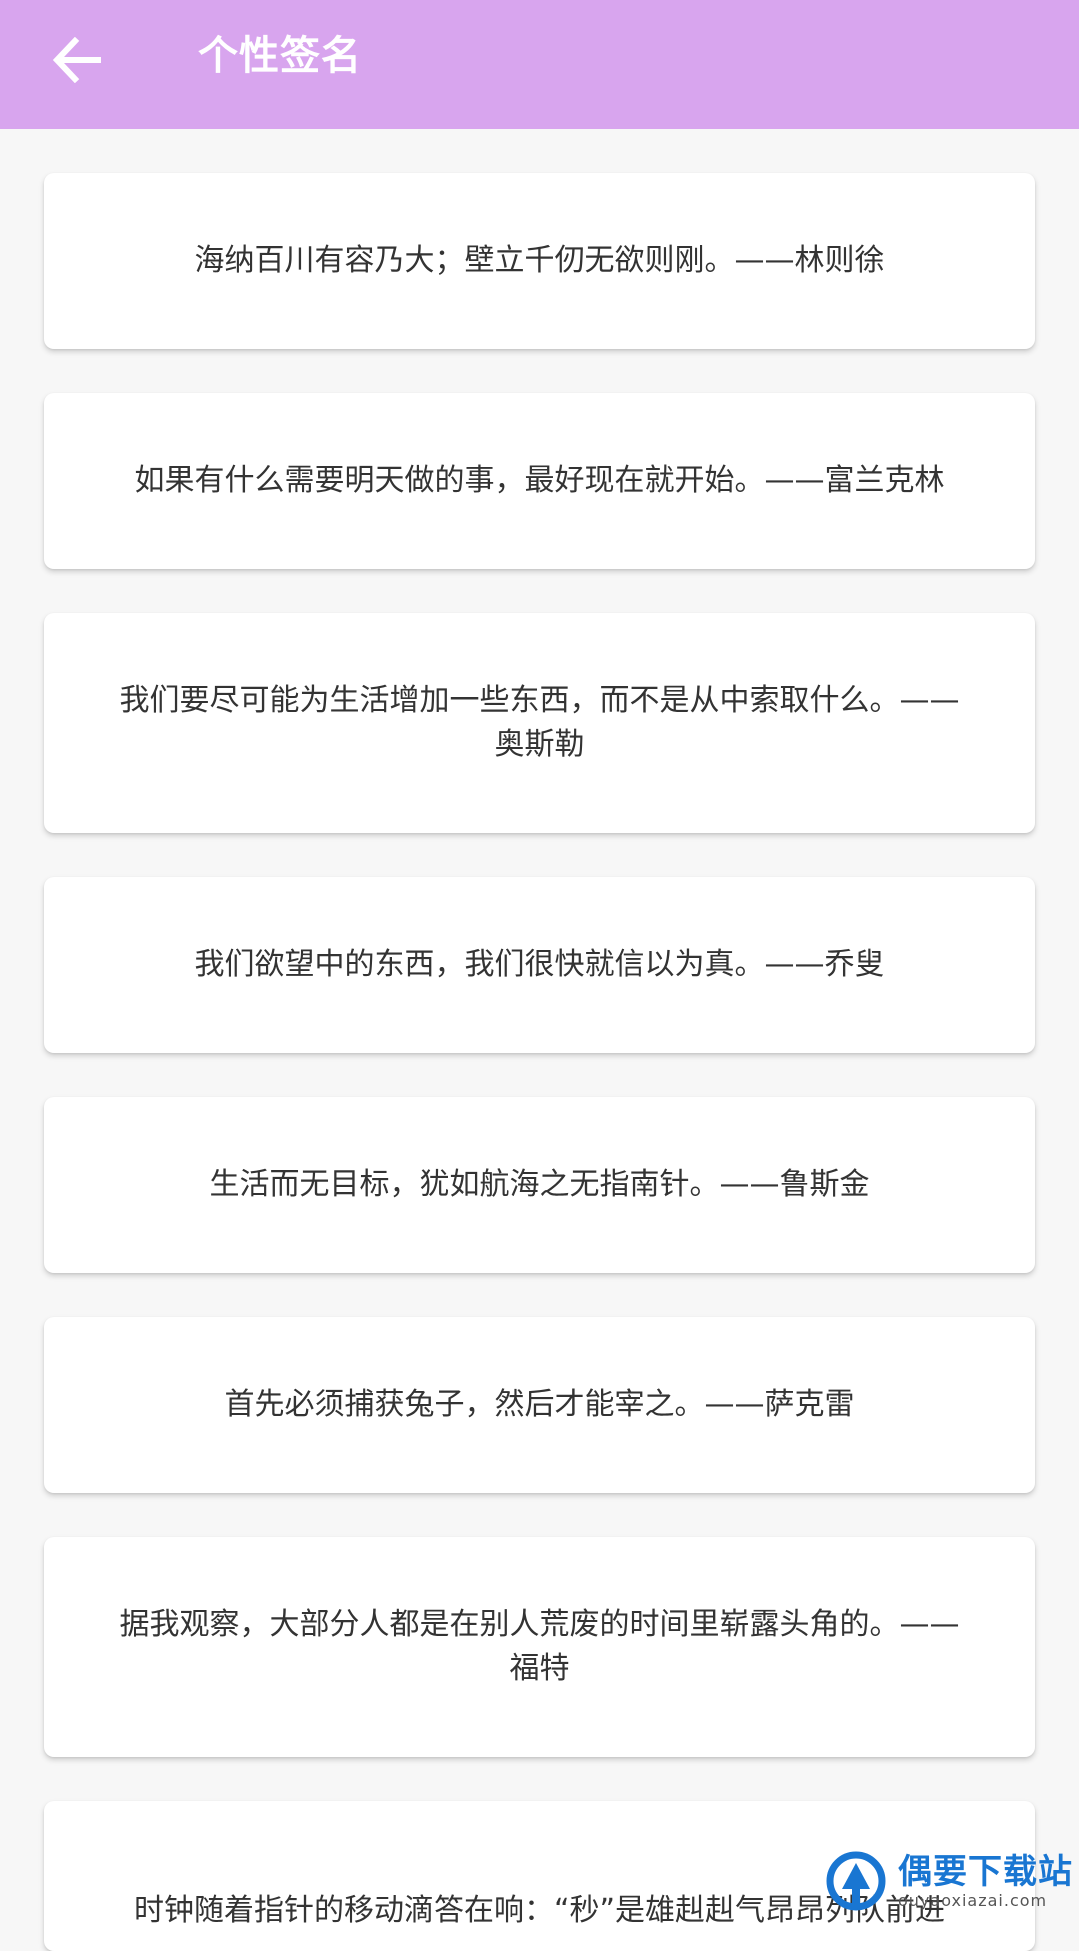 This screenshot has height=1951, width=1079. I want to click on quote-text: 我们要尽可能为生活增加一些东西，而不是从中索取什么。——奥斯勒, so click(539, 722).